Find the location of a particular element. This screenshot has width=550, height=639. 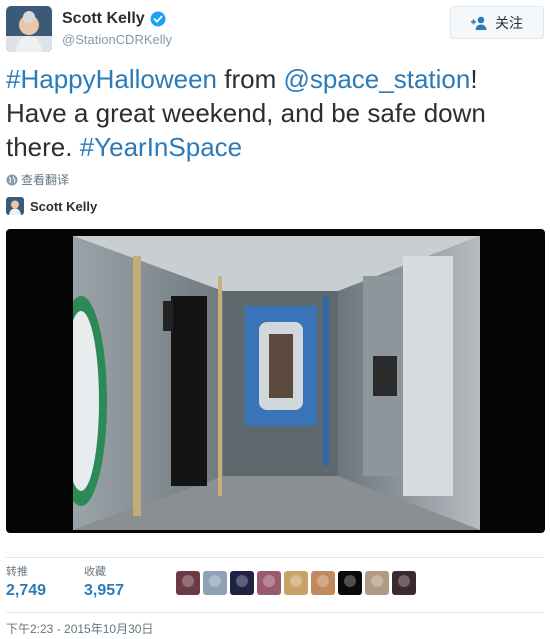

author-display-name: Scott Kelly is located at coordinates (103, 19).